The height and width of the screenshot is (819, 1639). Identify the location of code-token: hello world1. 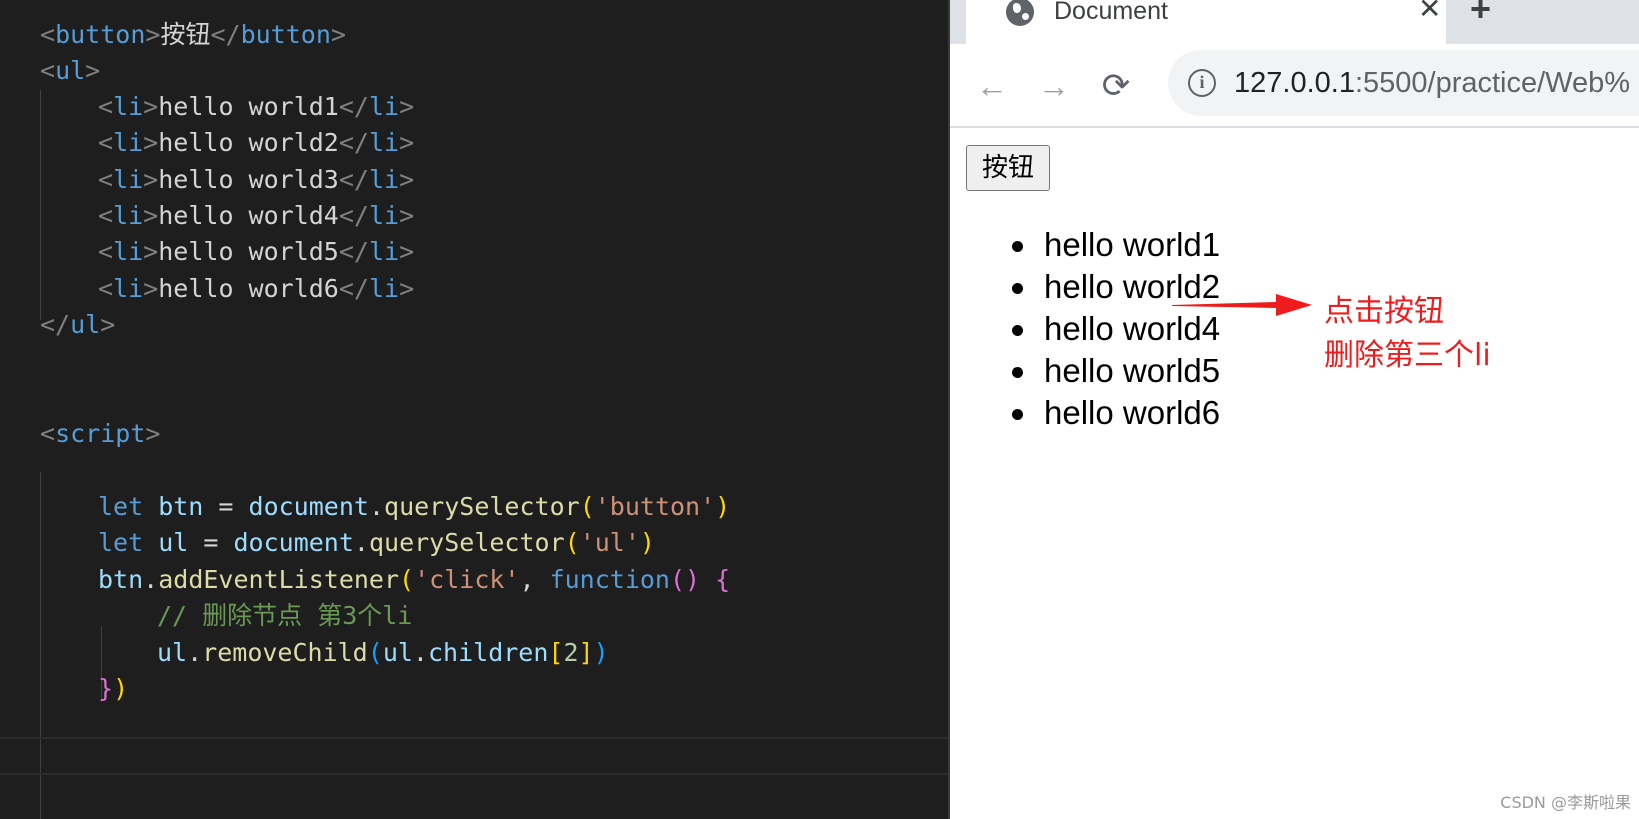
(248, 106).